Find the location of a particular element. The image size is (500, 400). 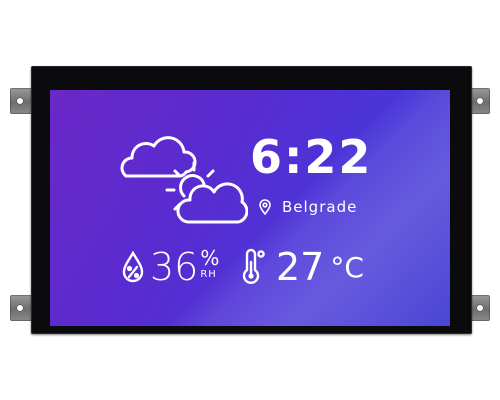

map-pin-icon is located at coordinates (265, 207).